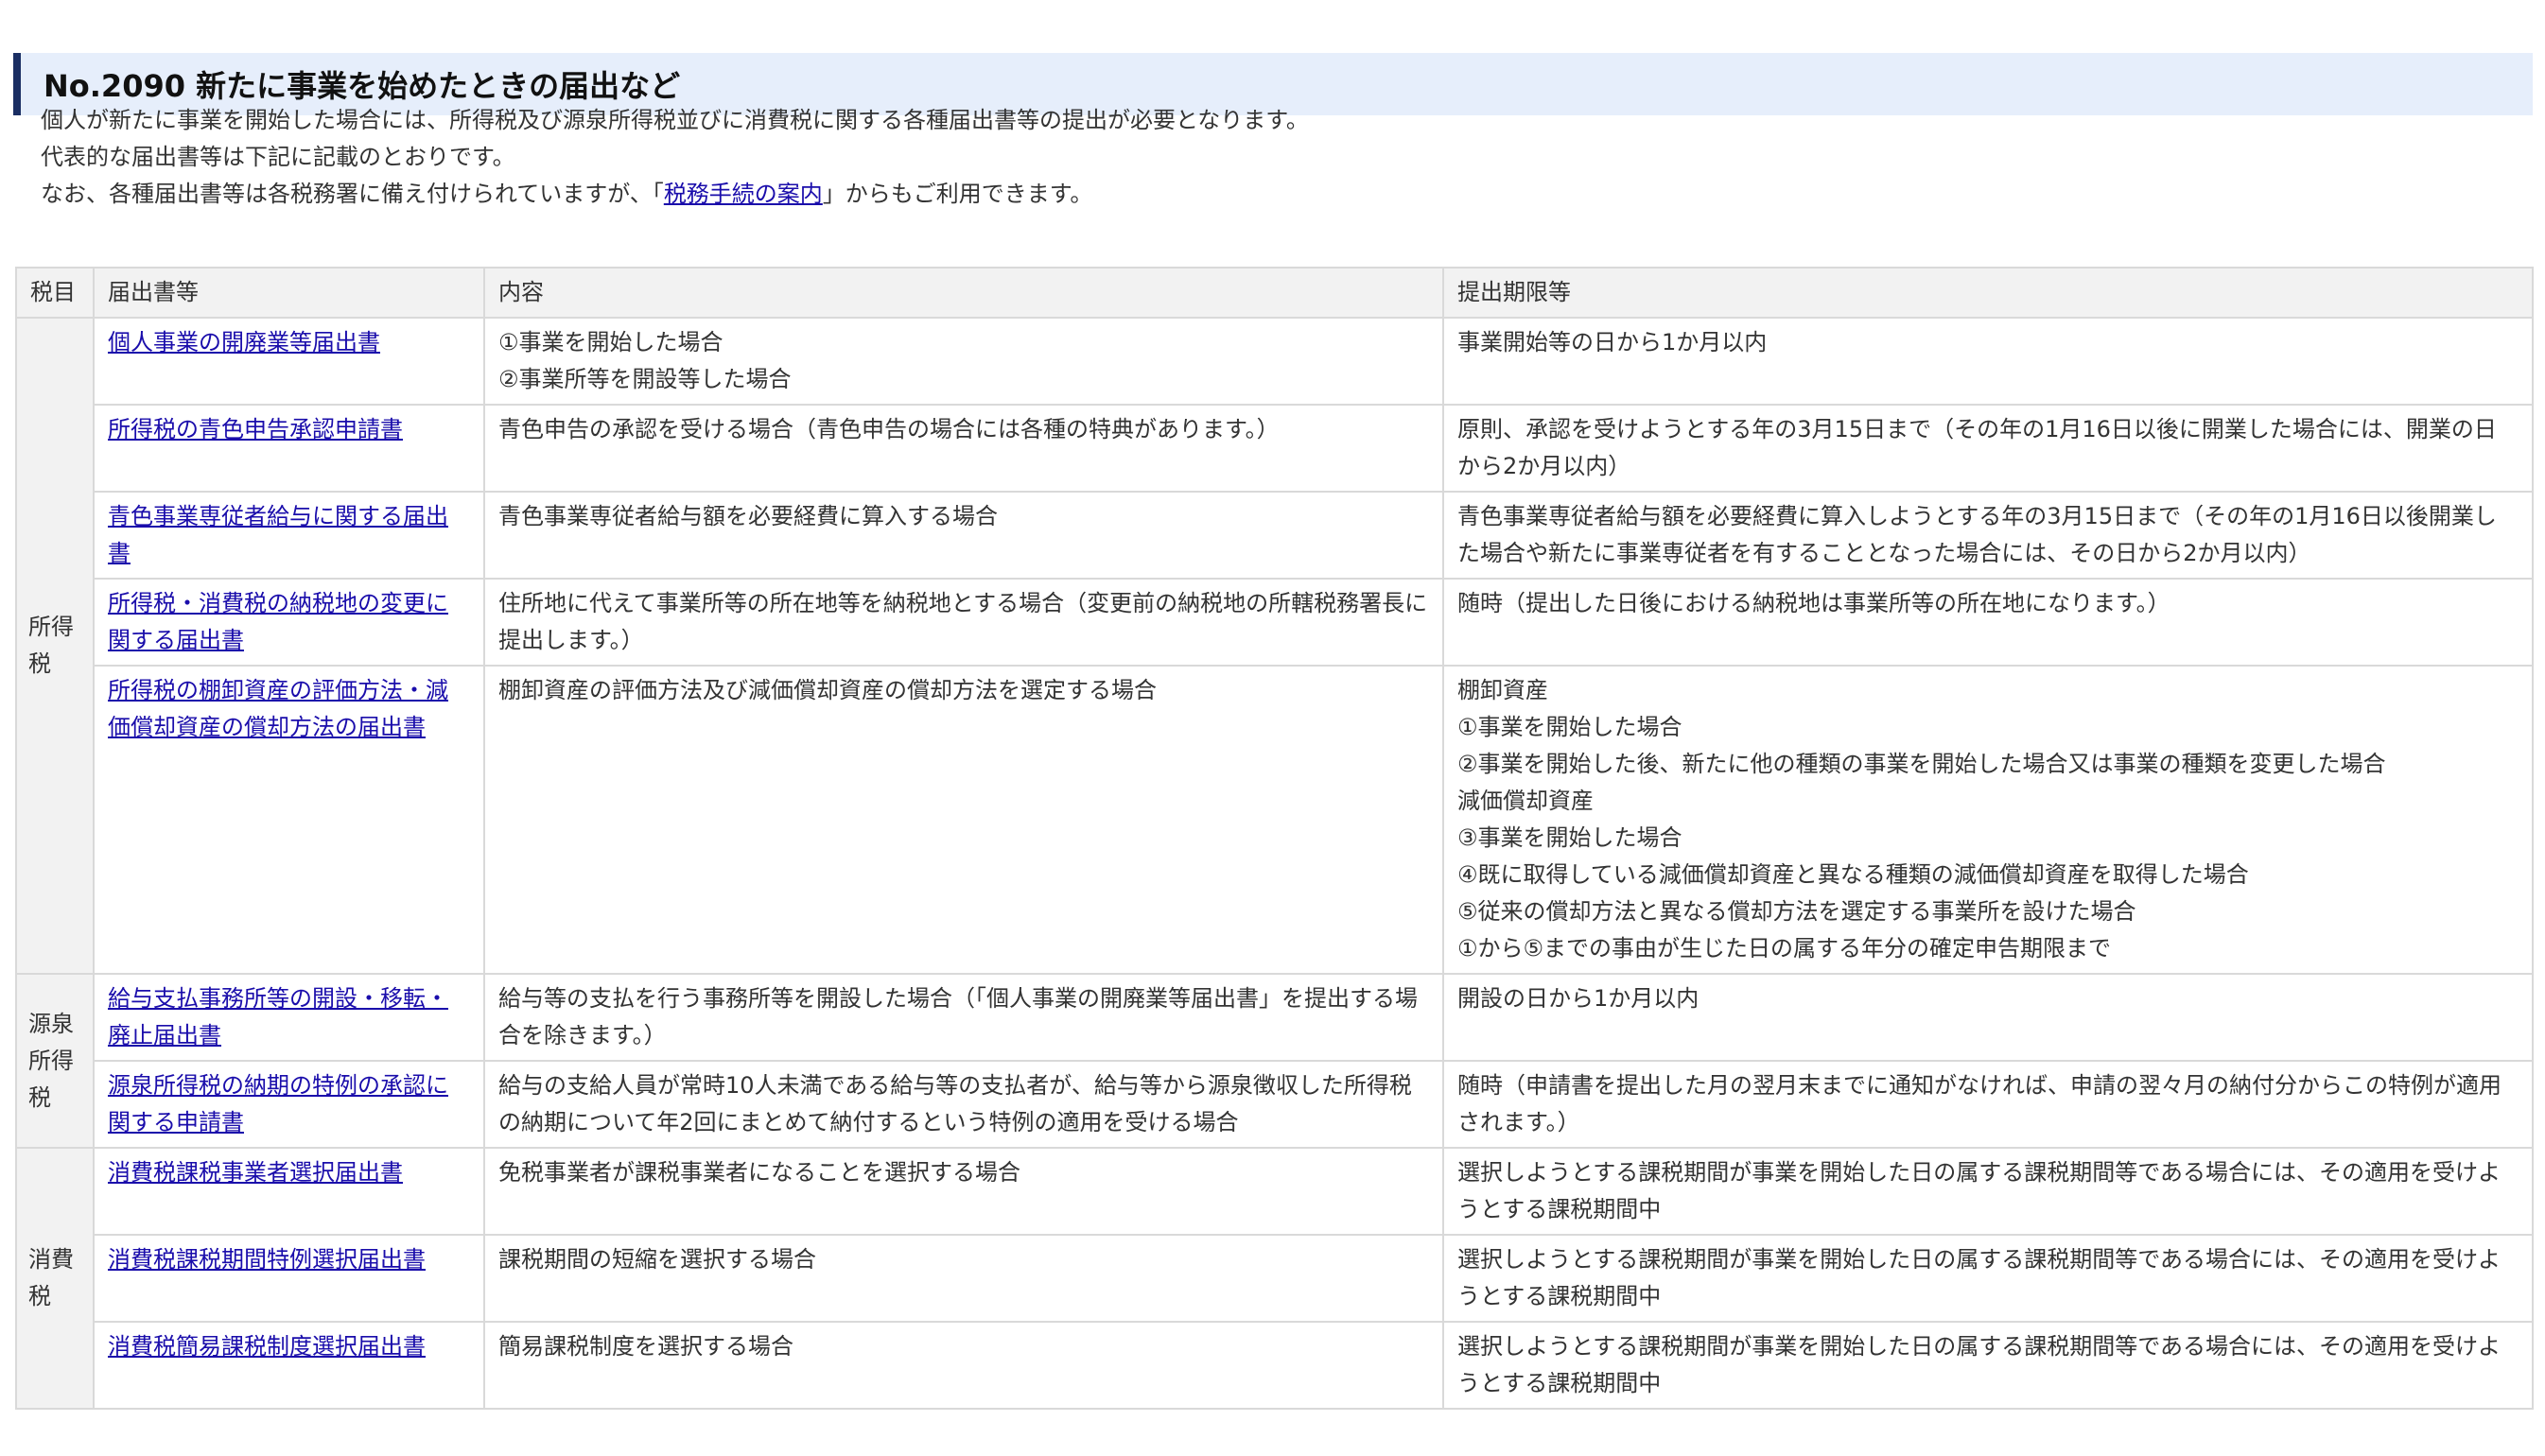 Image resolution: width=2545 pixels, height=1456 pixels. What do you see at coordinates (289, 1365) in the screenshot?
I see `form-cell: 消費税簡易課税制度選択届出書` at bounding box center [289, 1365].